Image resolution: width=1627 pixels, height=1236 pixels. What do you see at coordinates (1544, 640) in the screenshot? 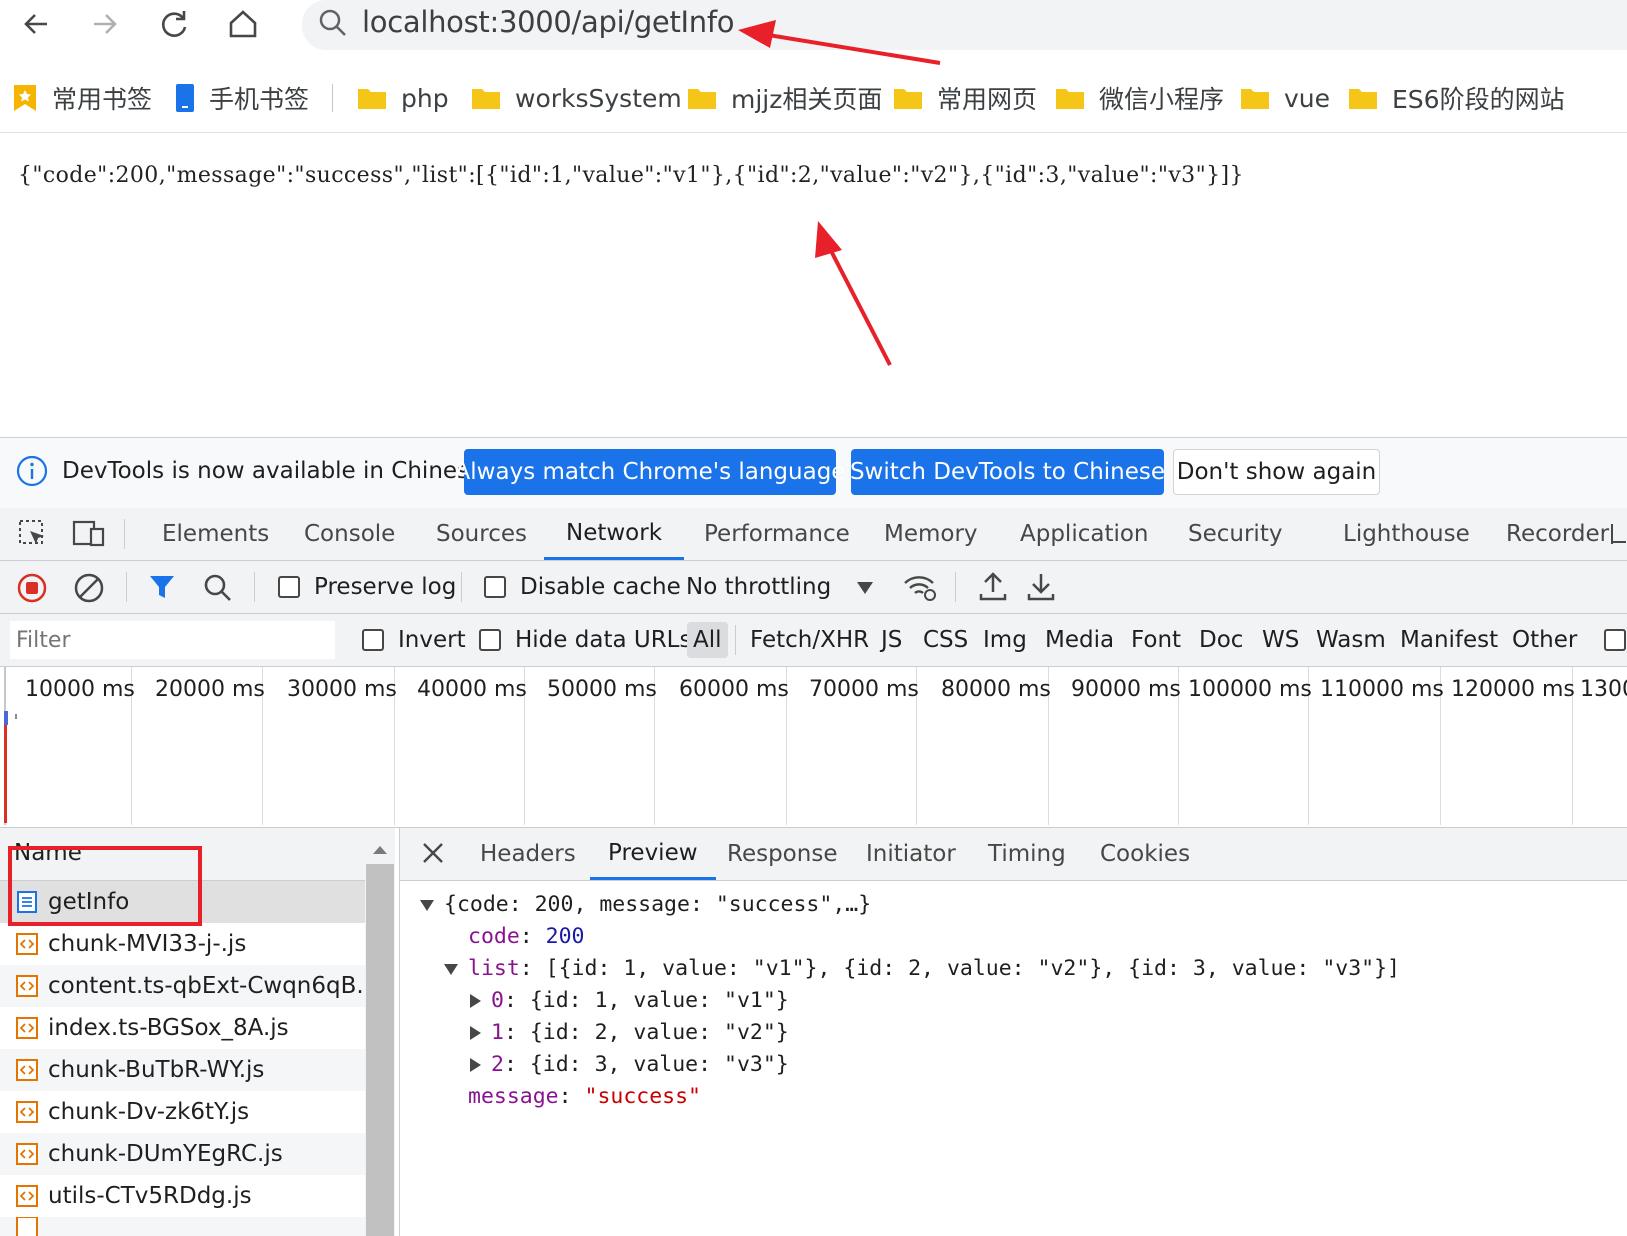
I see `filter-type-other: Other` at bounding box center [1544, 640].